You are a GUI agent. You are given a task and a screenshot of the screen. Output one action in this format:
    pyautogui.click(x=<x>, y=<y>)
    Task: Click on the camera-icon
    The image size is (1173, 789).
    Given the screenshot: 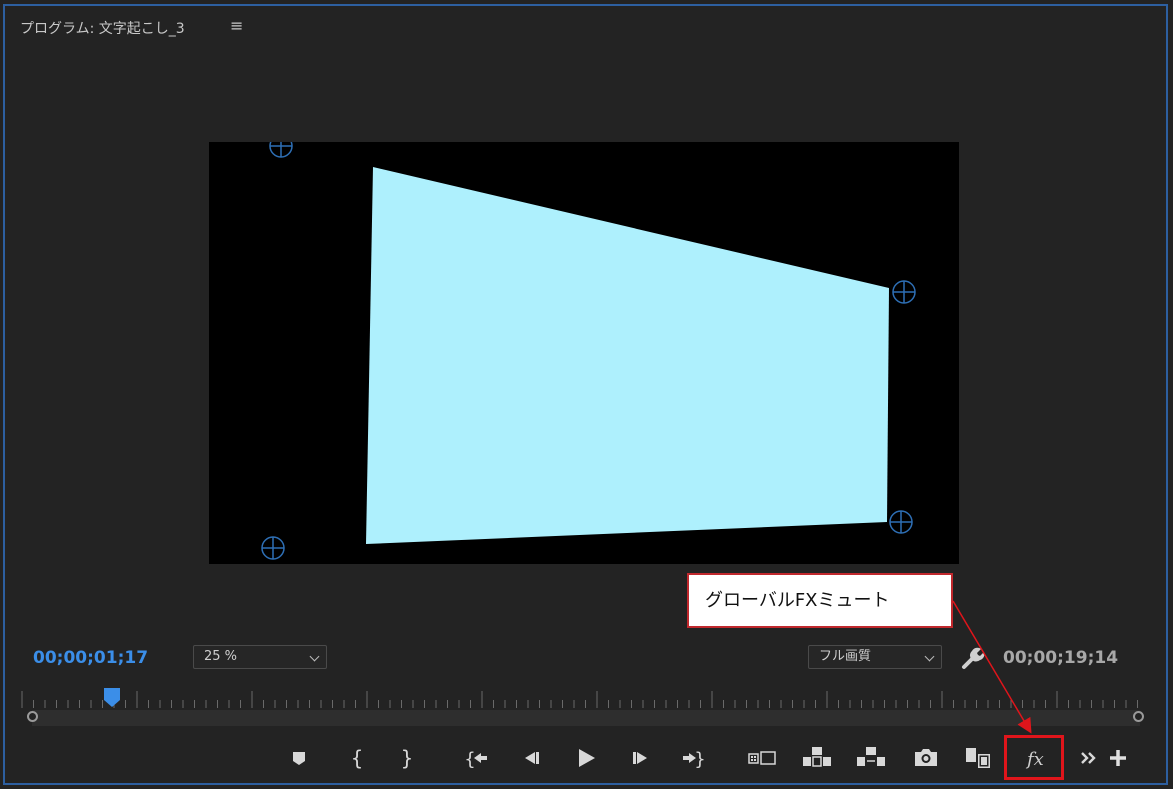 What is the action you would take?
    pyautogui.click(x=926, y=757)
    